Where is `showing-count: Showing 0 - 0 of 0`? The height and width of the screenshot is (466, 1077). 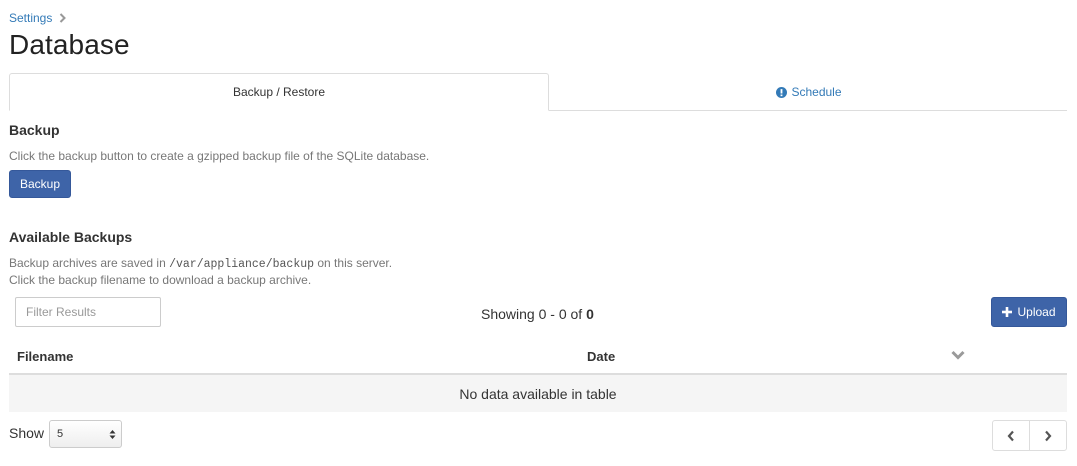
showing-count: Showing 0 - 0 of 0 is located at coordinates (537, 314).